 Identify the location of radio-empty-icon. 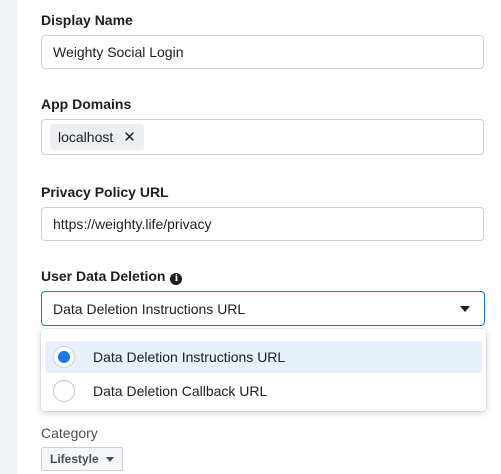
(64, 391).